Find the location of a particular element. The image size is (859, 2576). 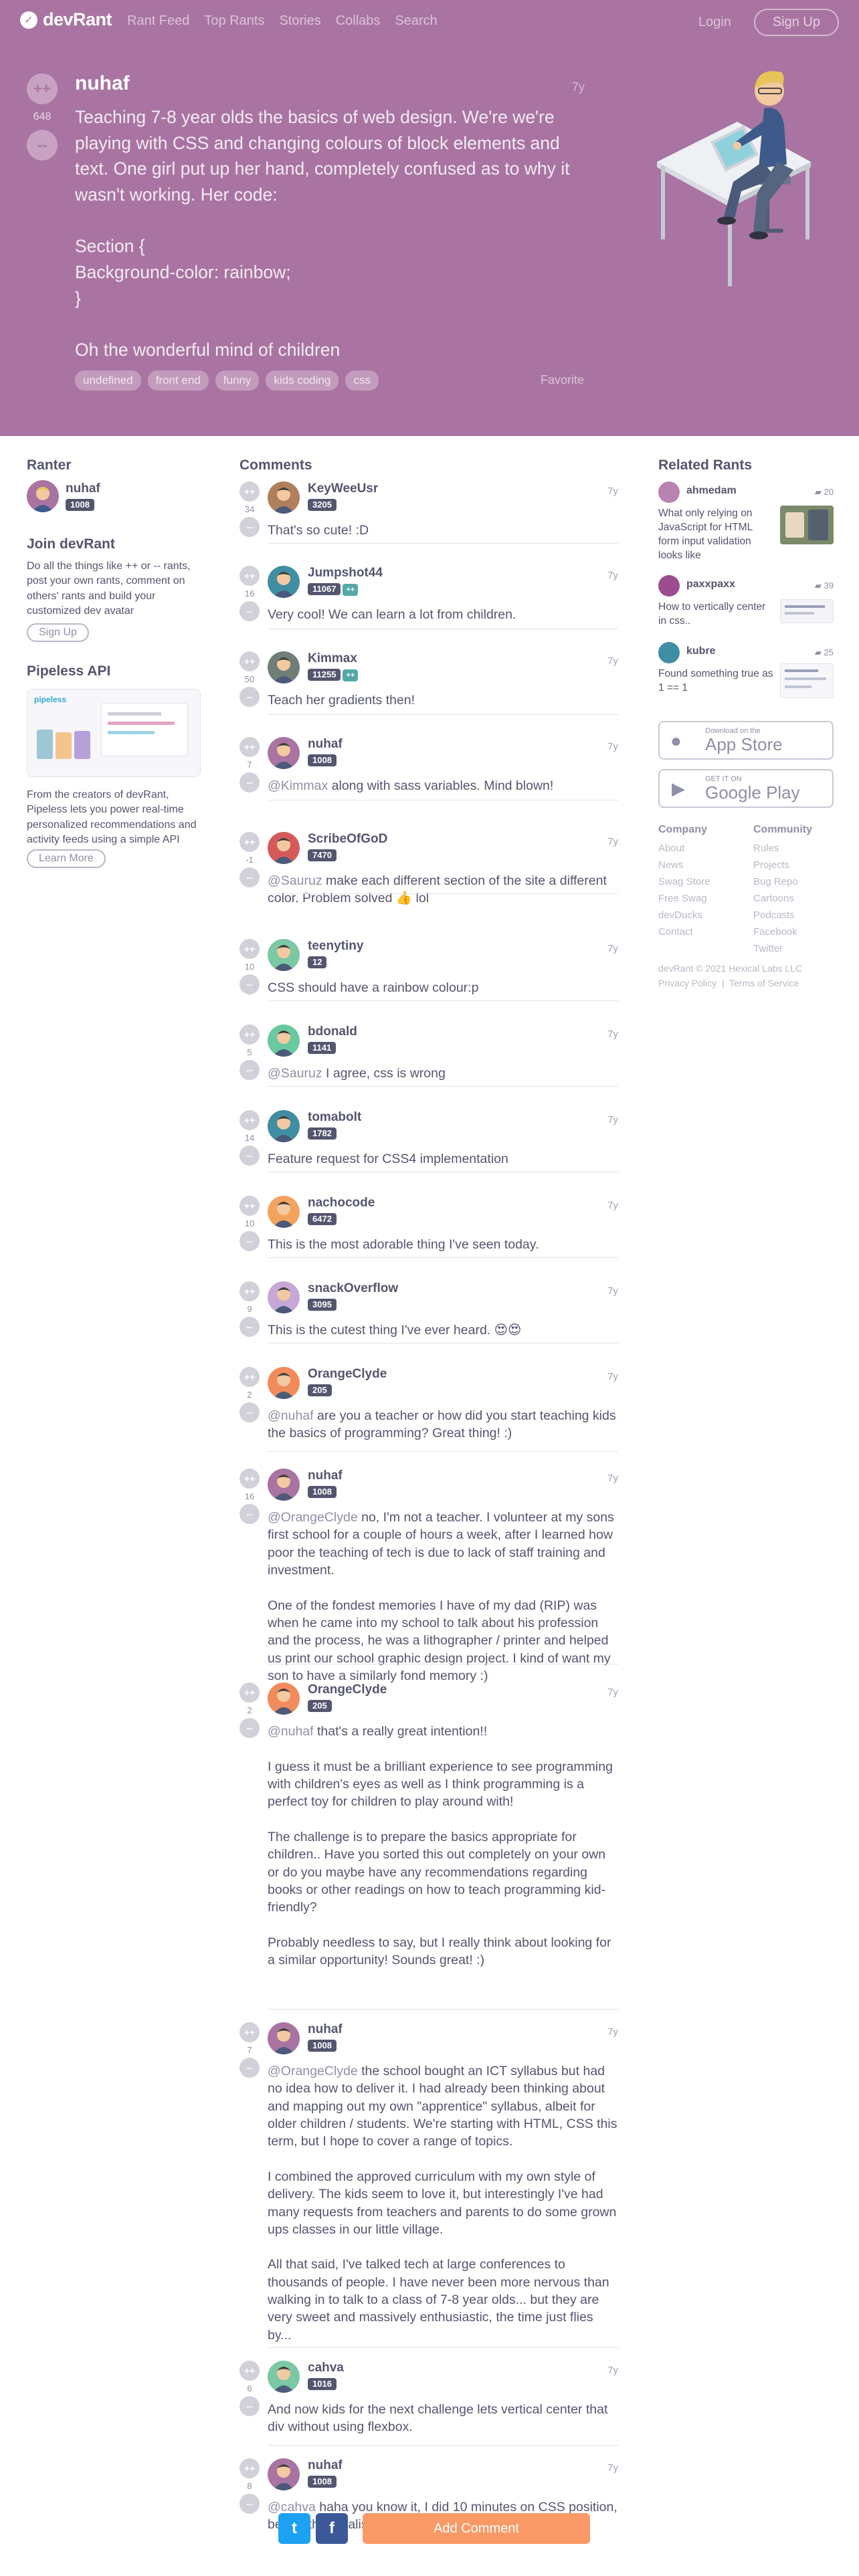

terms-link: Terms of Service is located at coordinates (764, 983).